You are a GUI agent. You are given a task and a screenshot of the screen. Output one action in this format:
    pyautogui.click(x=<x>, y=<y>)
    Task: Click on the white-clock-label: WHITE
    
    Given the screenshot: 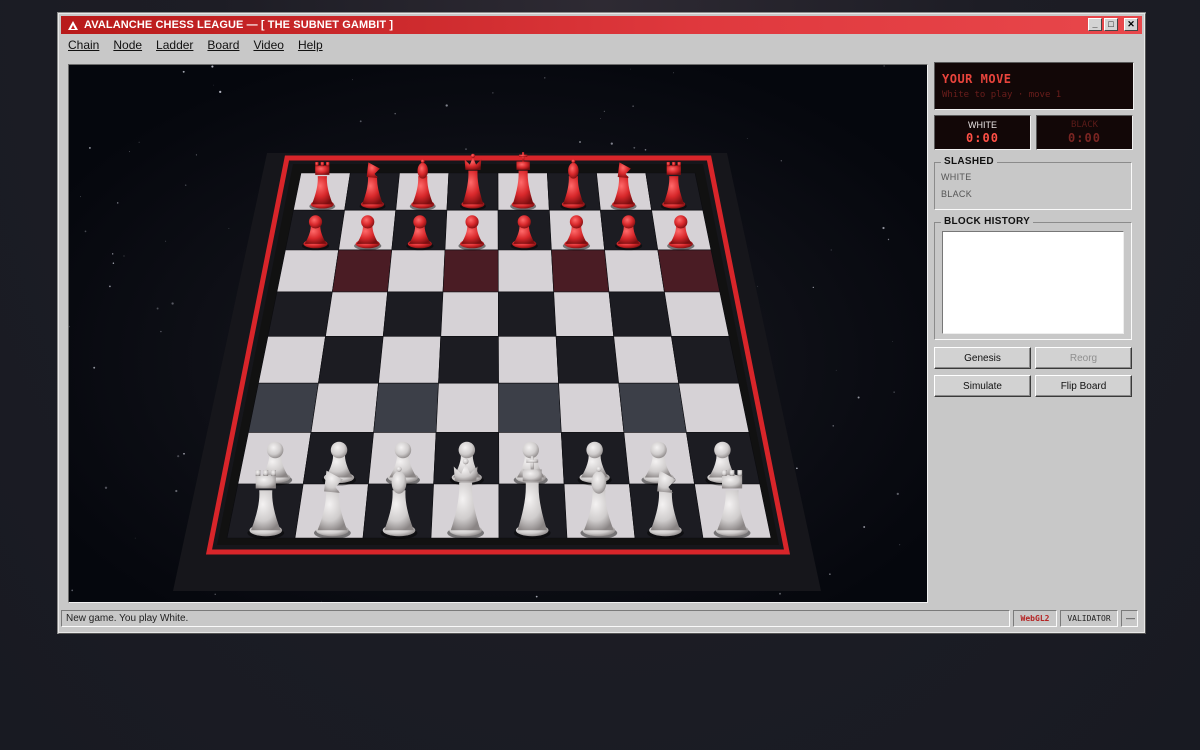 What is the action you would take?
    pyautogui.click(x=982, y=125)
    